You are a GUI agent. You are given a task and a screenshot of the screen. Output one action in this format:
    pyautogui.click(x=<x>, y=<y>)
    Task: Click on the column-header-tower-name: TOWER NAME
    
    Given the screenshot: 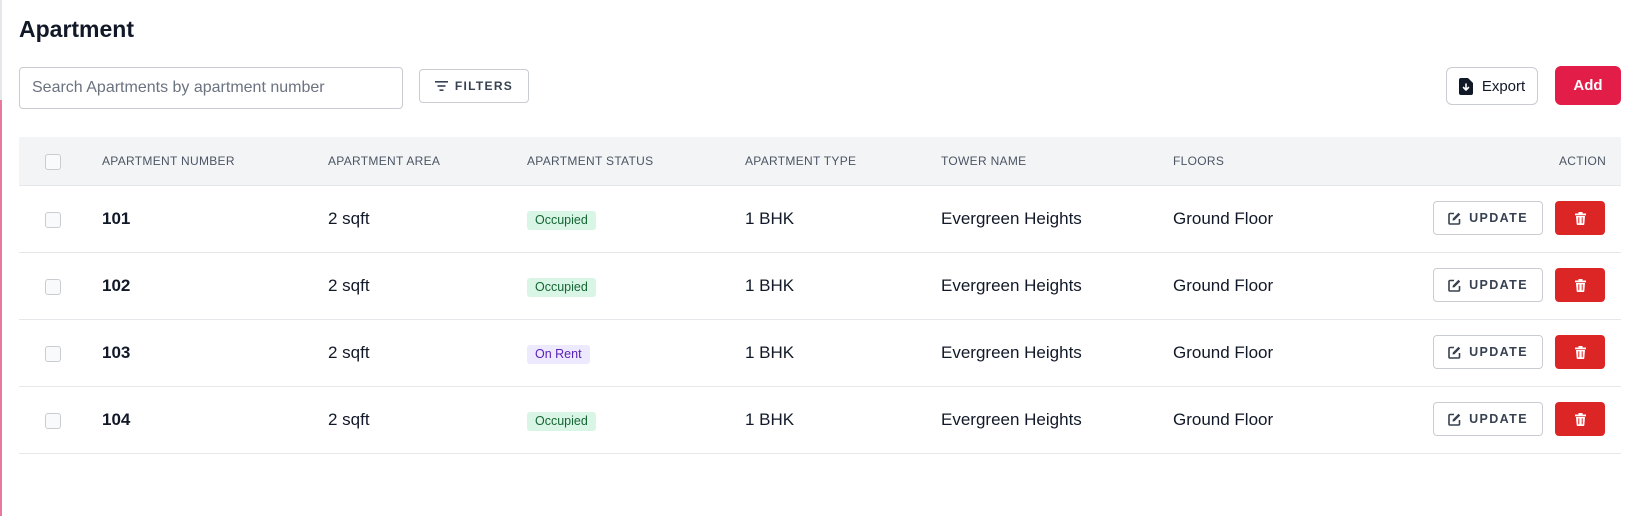 What is the action you would take?
    pyautogui.click(x=983, y=161)
    